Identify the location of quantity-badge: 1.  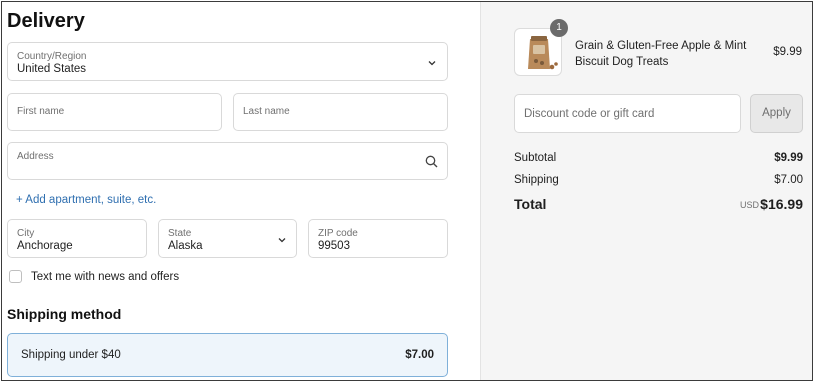
(559, 28).